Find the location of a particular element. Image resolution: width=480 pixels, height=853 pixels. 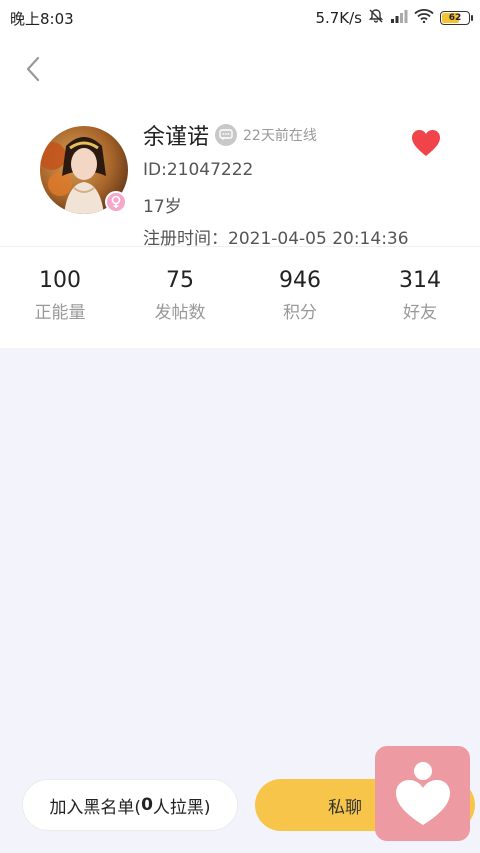

stat-value: 75 is located at coordinates (180, 280).